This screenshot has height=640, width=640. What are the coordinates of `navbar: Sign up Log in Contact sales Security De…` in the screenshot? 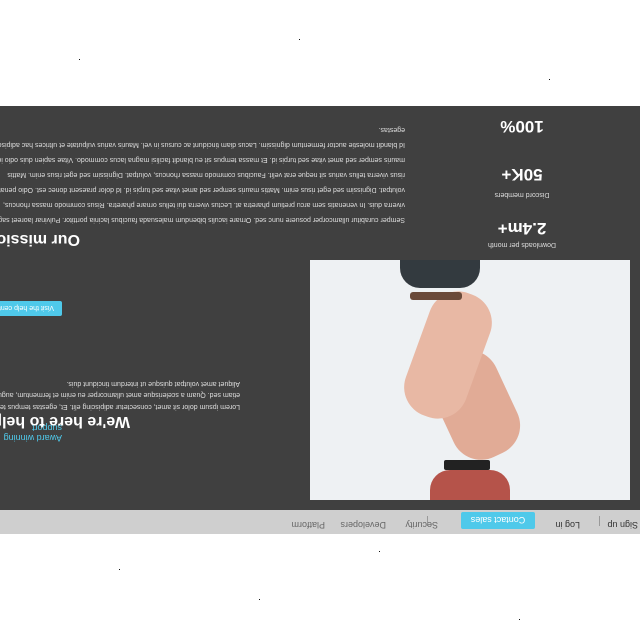 It's located at (320, 522).